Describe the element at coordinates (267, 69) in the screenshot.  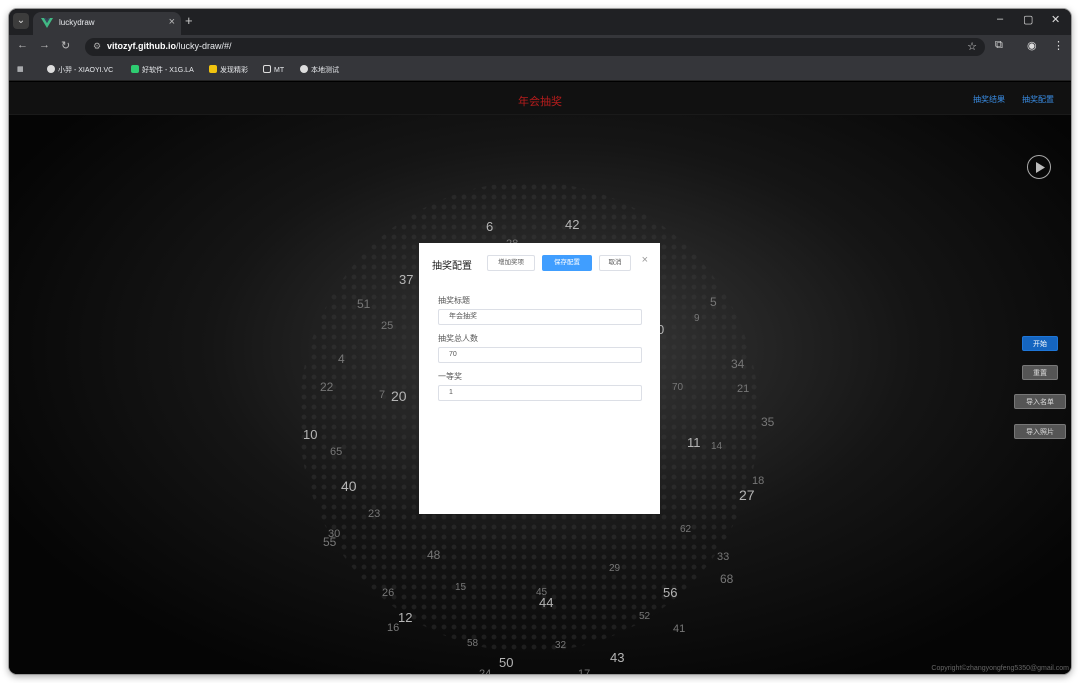
I see `folder-icon` at that location.